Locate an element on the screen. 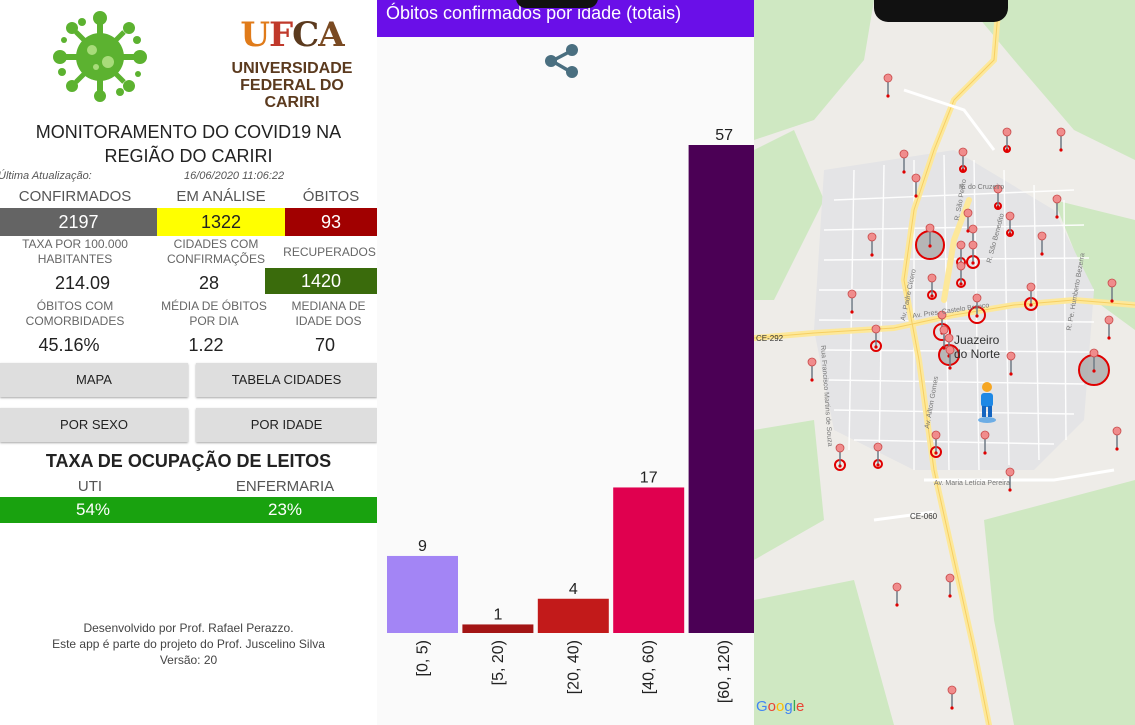  median-age-label-line1: MEDIANA DE is located at coordinates (328, 306).